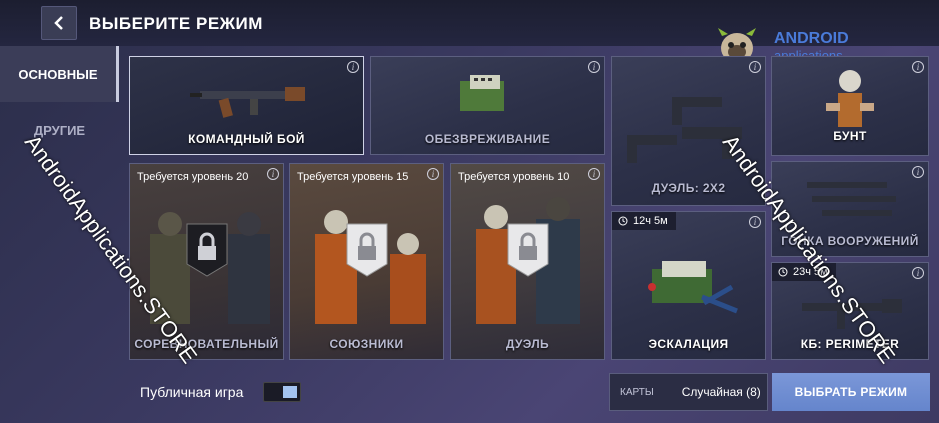  What do you see at coordinates (527, 344) in the screenshot?
I see `mode-label: ДУЭЛЬ` at bounding box center [527, 344].